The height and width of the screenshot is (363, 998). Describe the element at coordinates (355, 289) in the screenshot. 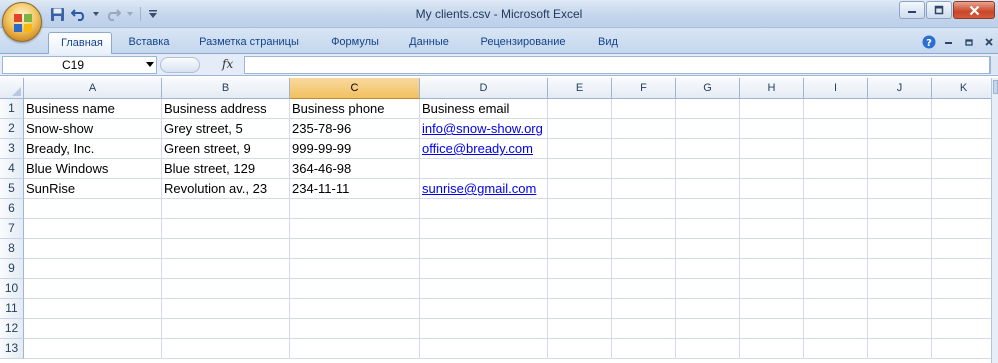

I see `cell-c10` at that location.